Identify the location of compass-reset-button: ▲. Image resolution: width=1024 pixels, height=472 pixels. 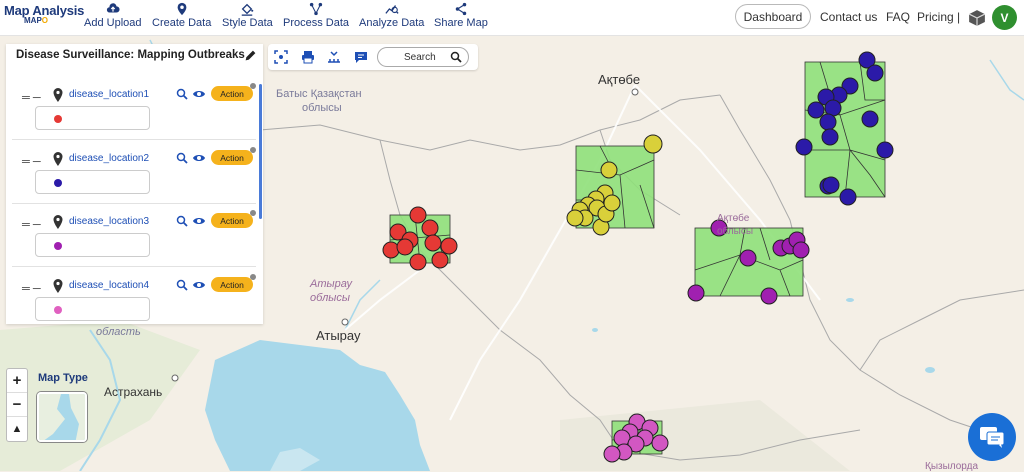
(17, 429).